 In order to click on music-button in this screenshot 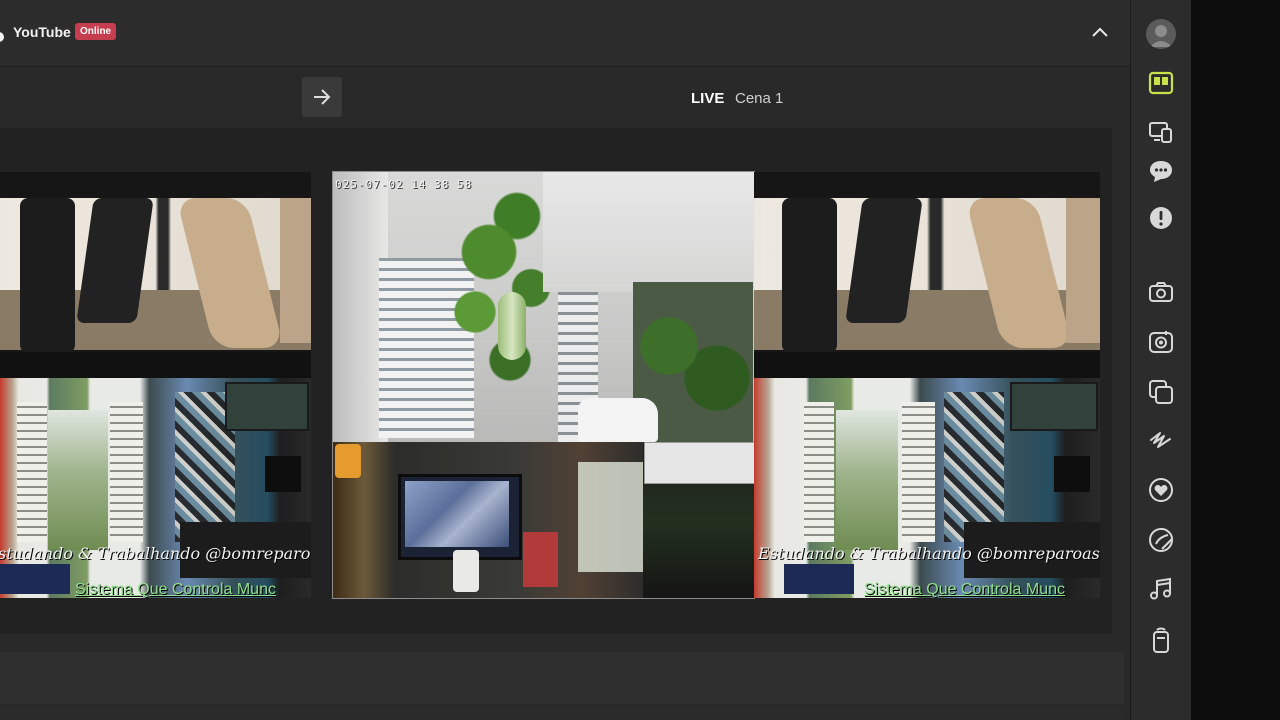, I will do `click(1161, 589)`.